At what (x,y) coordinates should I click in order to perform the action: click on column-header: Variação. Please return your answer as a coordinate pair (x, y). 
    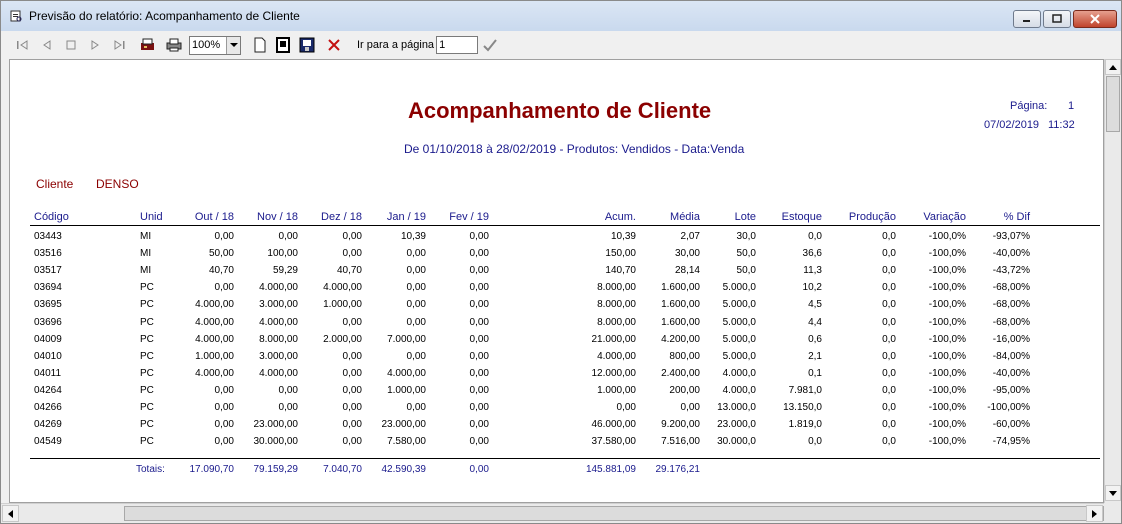
    Looking at the image, I should click on (944, 217).